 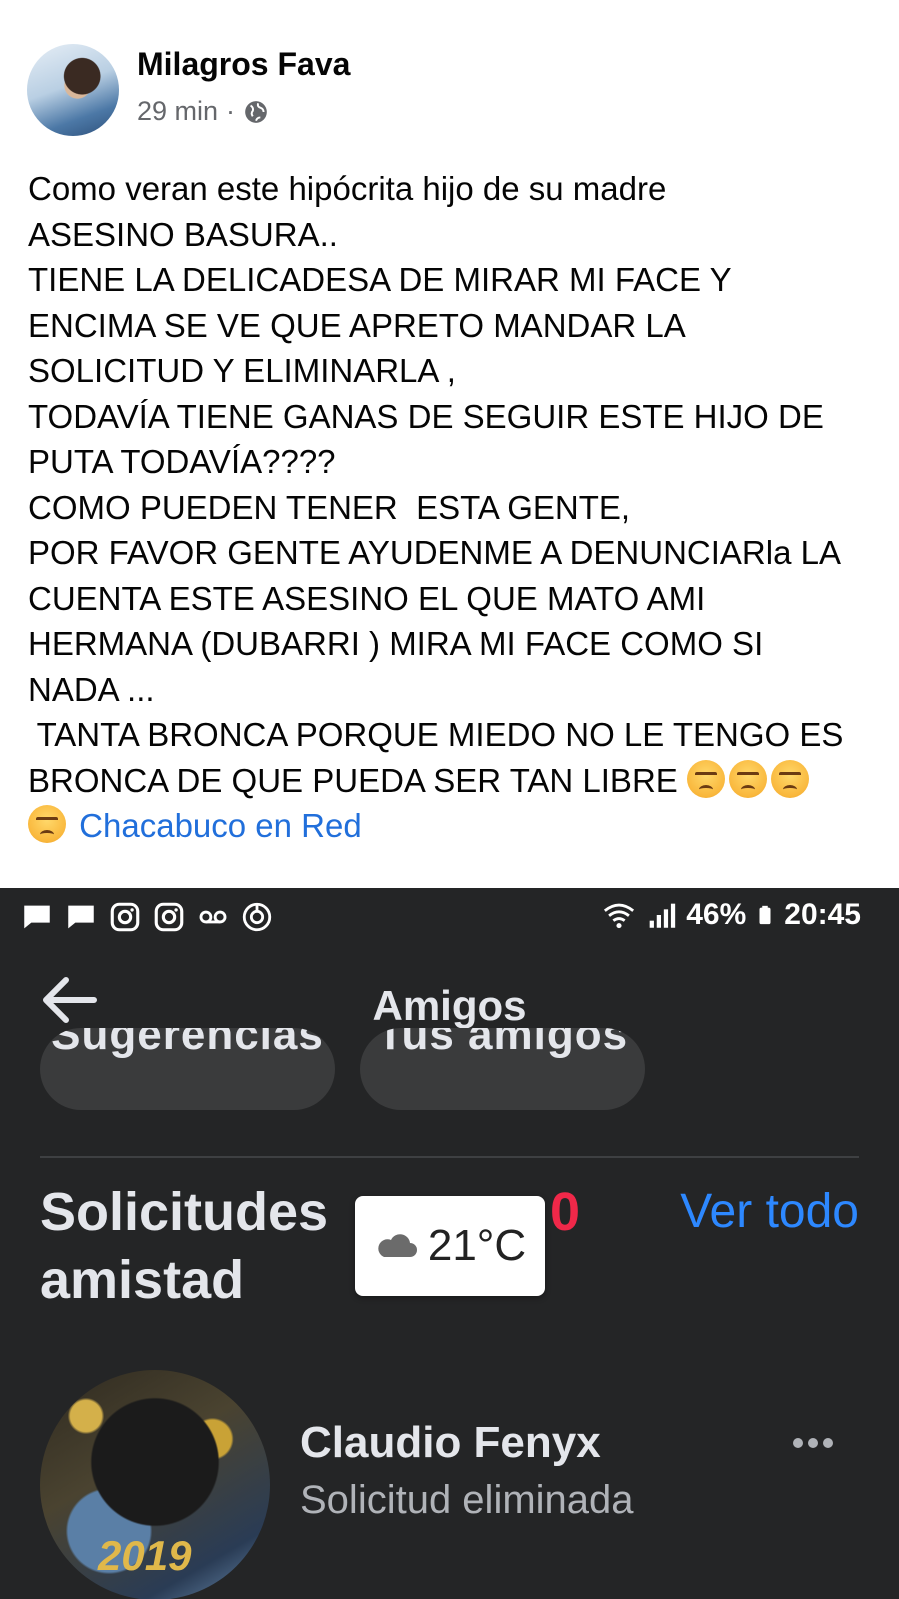 What do you see at coordinates (716, 914) in the screenshot?
I see `battery-percent: 46%` at bounding box center [716, 914].